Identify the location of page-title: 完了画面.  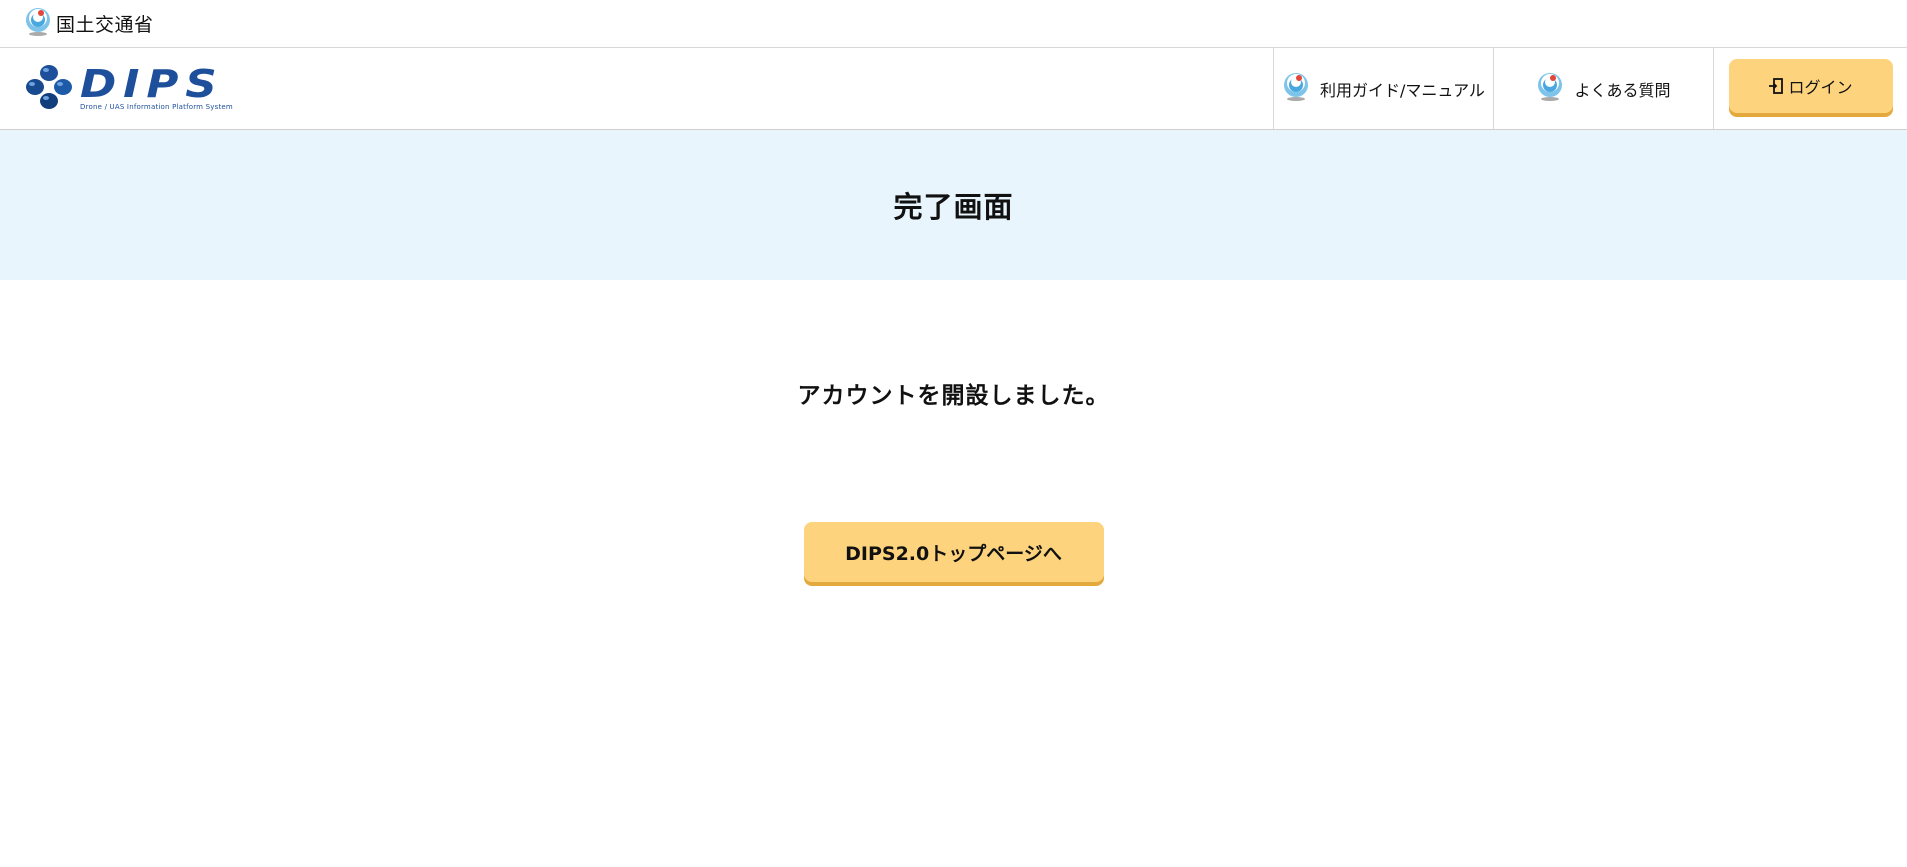
(953, 207).